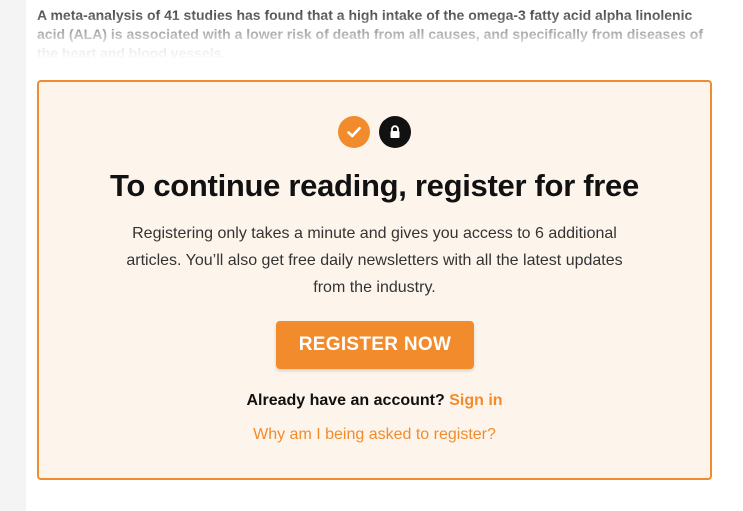 The height and width of the screenshot is (511, 743). I want to click on regwall-title: To continue reading, register for free, so click(374, 185).